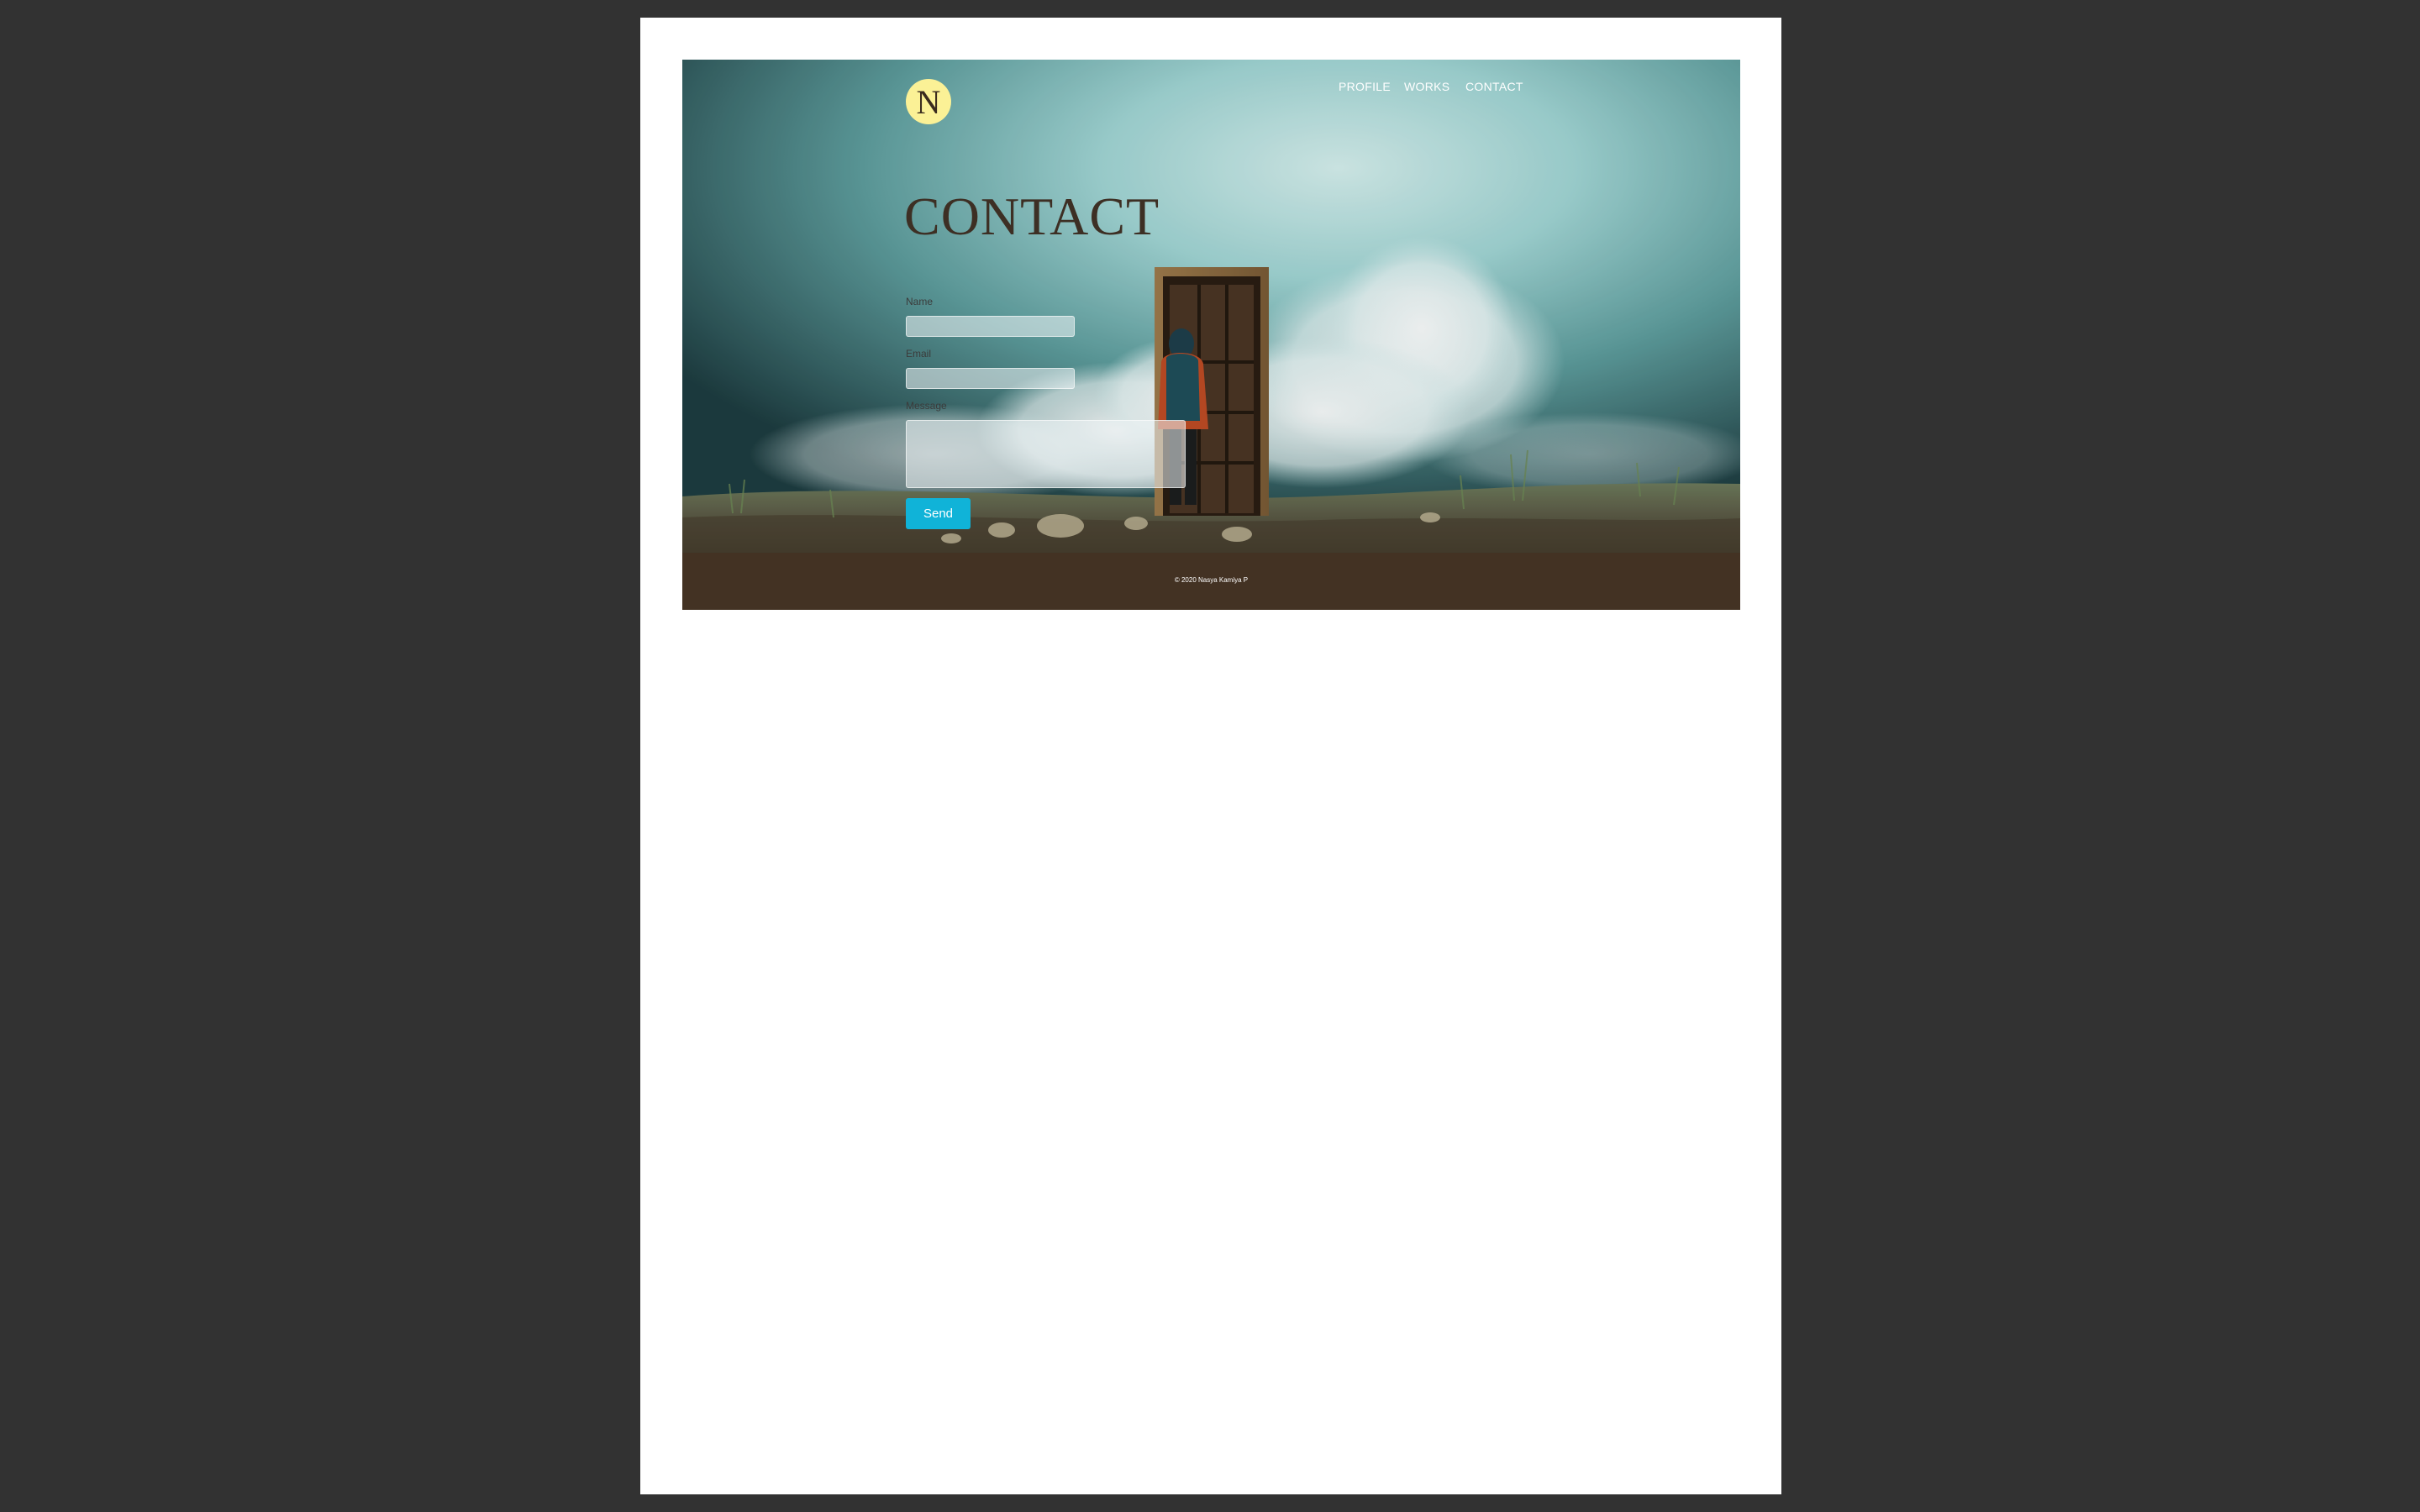 This screenshot has height=1512, width=2420. Describe the element at coordinates (1365, 86) in the screenshot. I see `nav-link-profile: PROFILE` at that location.